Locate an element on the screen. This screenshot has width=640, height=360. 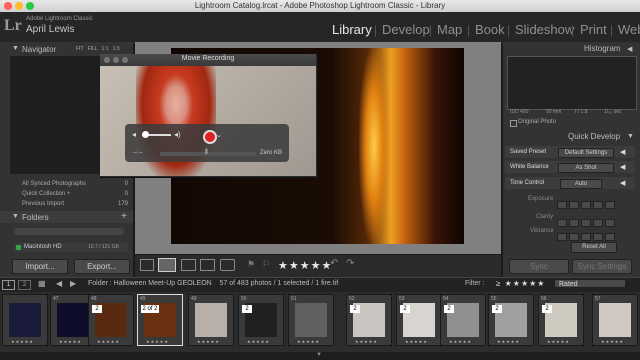
rating-stars: ★★★★★ is located at coordinates (305, 265).